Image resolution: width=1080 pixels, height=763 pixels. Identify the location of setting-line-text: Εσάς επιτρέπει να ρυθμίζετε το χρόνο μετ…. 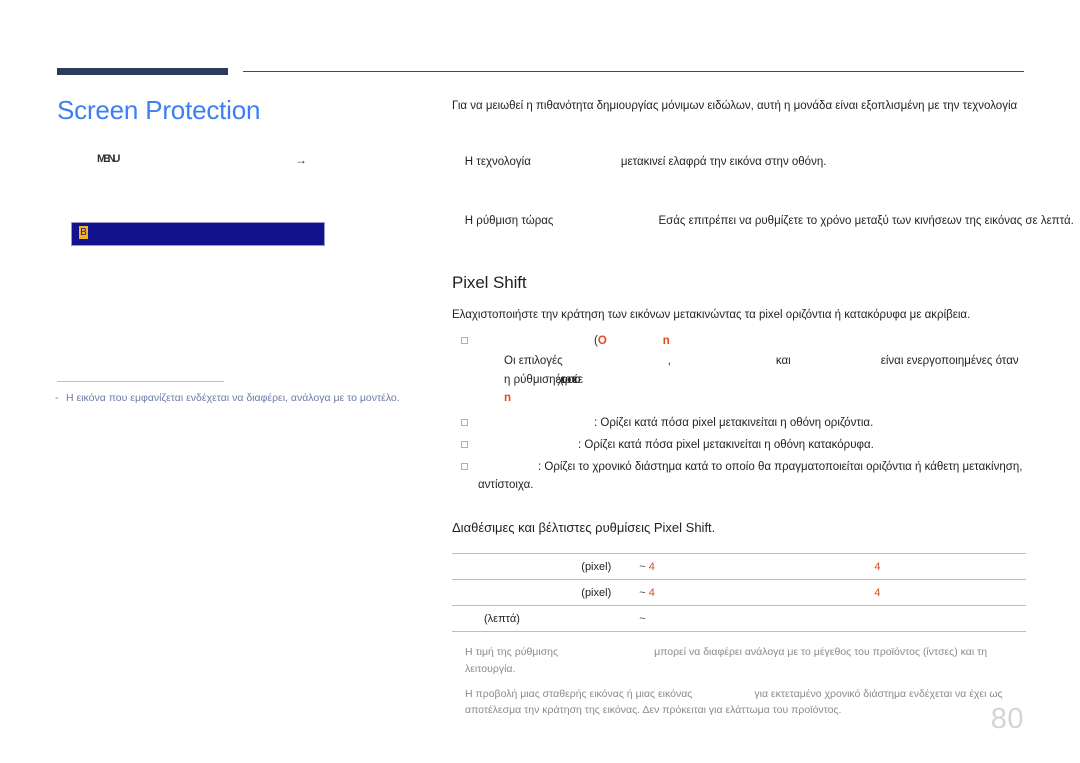
(866, 220).